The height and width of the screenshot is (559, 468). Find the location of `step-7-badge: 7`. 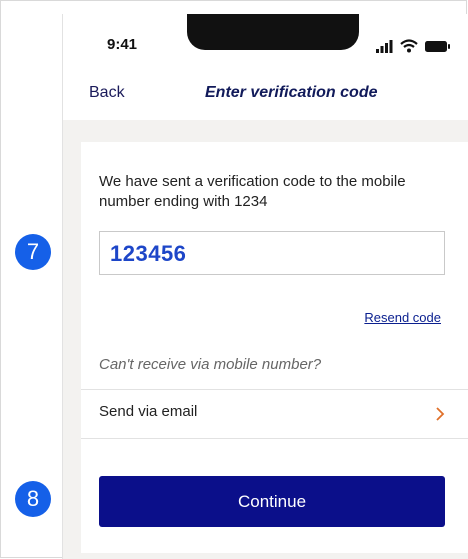

step-7-badge: 7 is located at coordinates (33, 252).